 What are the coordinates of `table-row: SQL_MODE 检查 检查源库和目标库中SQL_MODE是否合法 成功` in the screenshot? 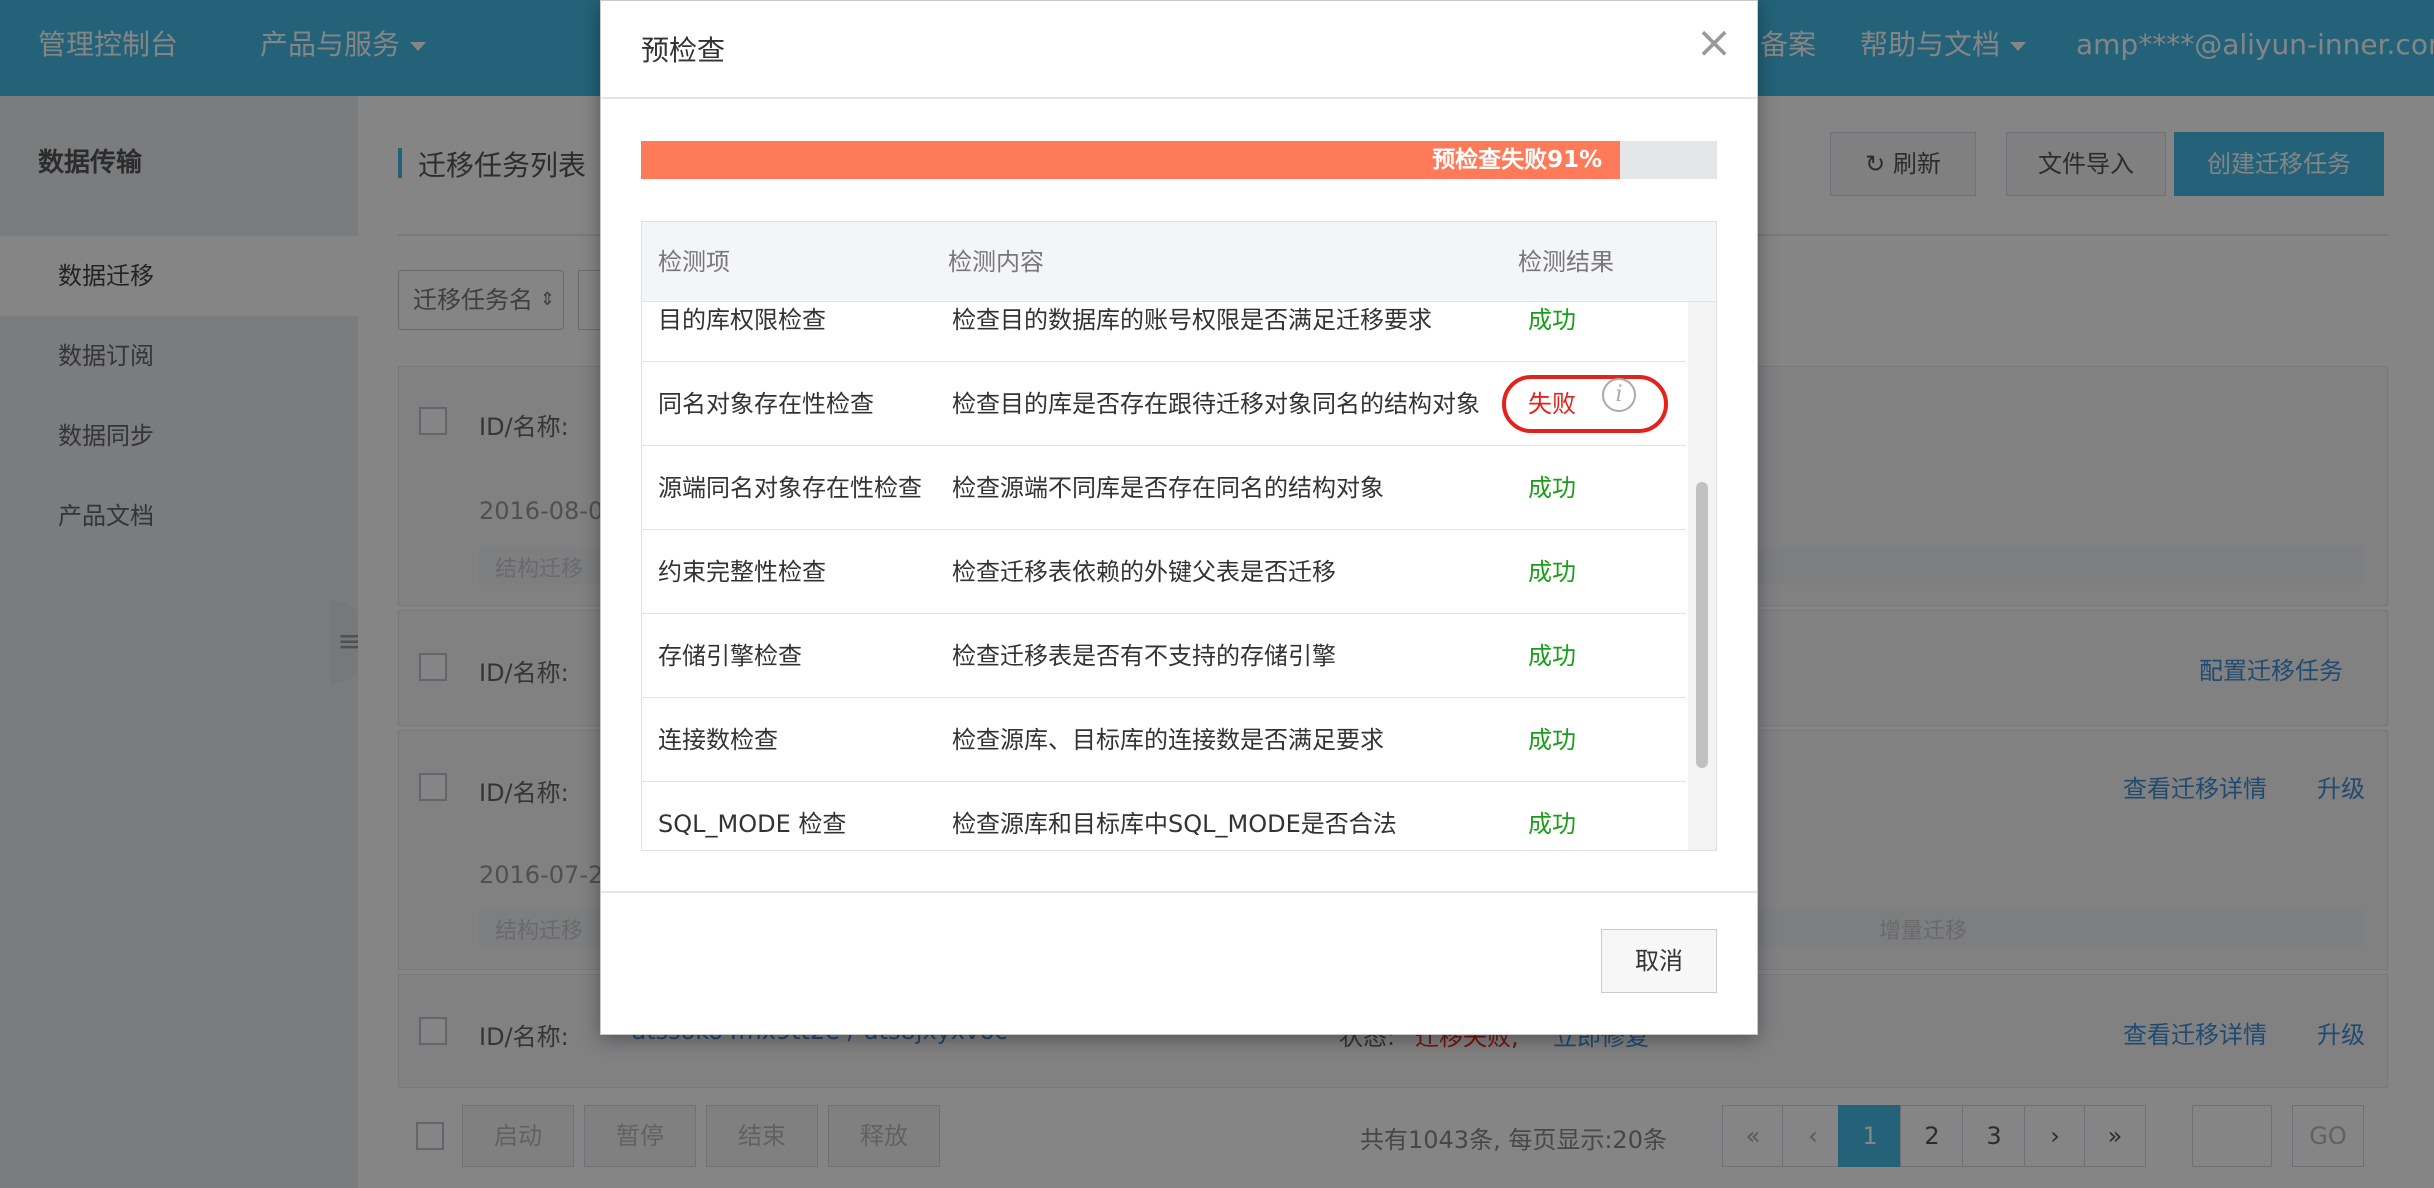 It's located at (1164, 816).